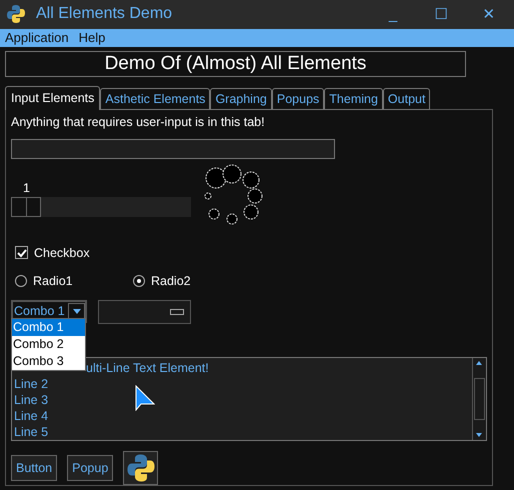 The image size is (514, 490). I want to click on checkbox-label: Checkbox, so click(62, 253).